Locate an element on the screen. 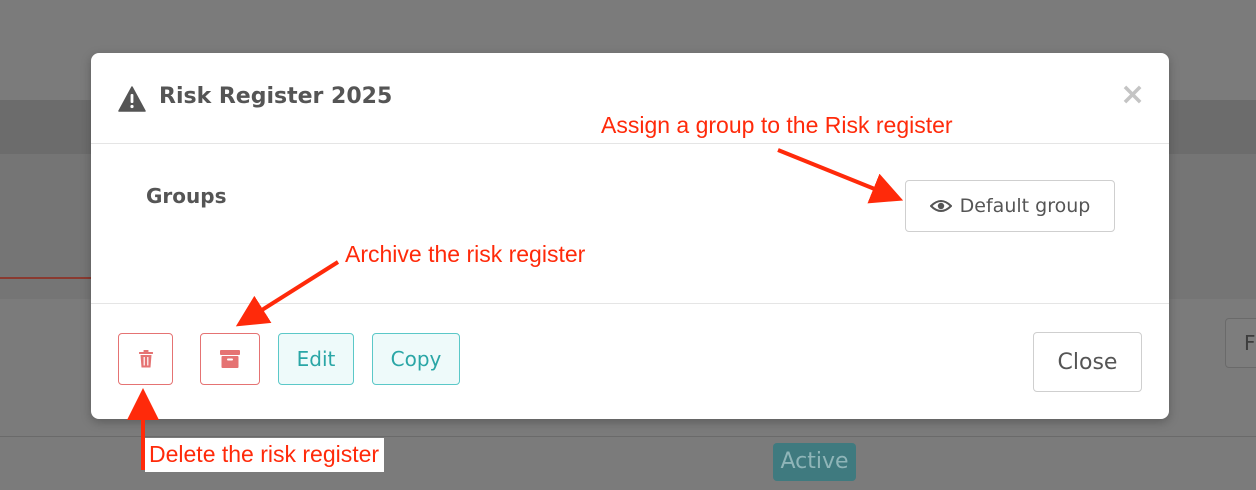  default-group-label: Default group is located at coordinates (1025, 206).